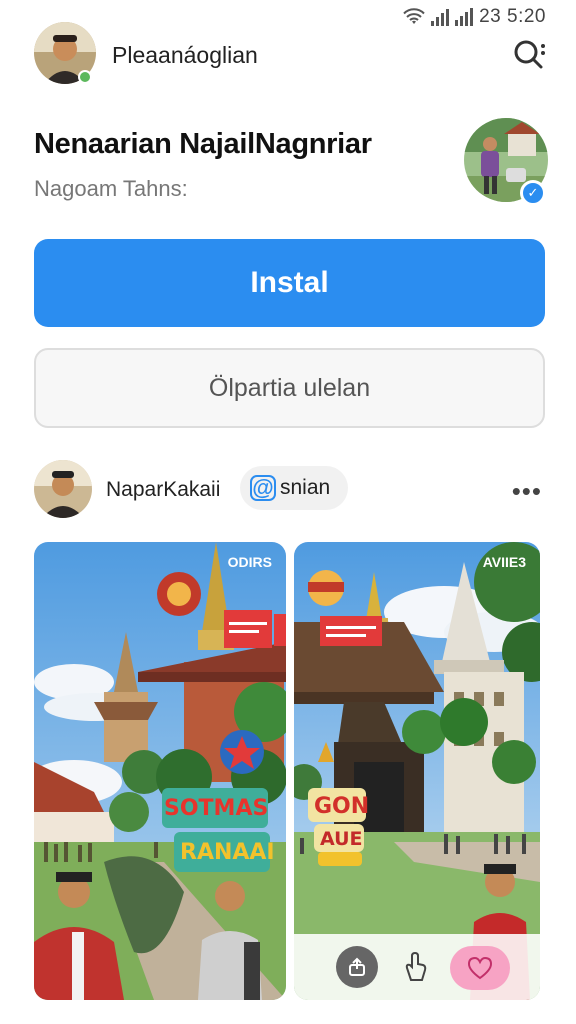 The width and height of the screenshot is (576, 1024). Describe the element at coordinates (249, 562) in the screenshot. I see `card-tag-left: ODIRS` at that location.